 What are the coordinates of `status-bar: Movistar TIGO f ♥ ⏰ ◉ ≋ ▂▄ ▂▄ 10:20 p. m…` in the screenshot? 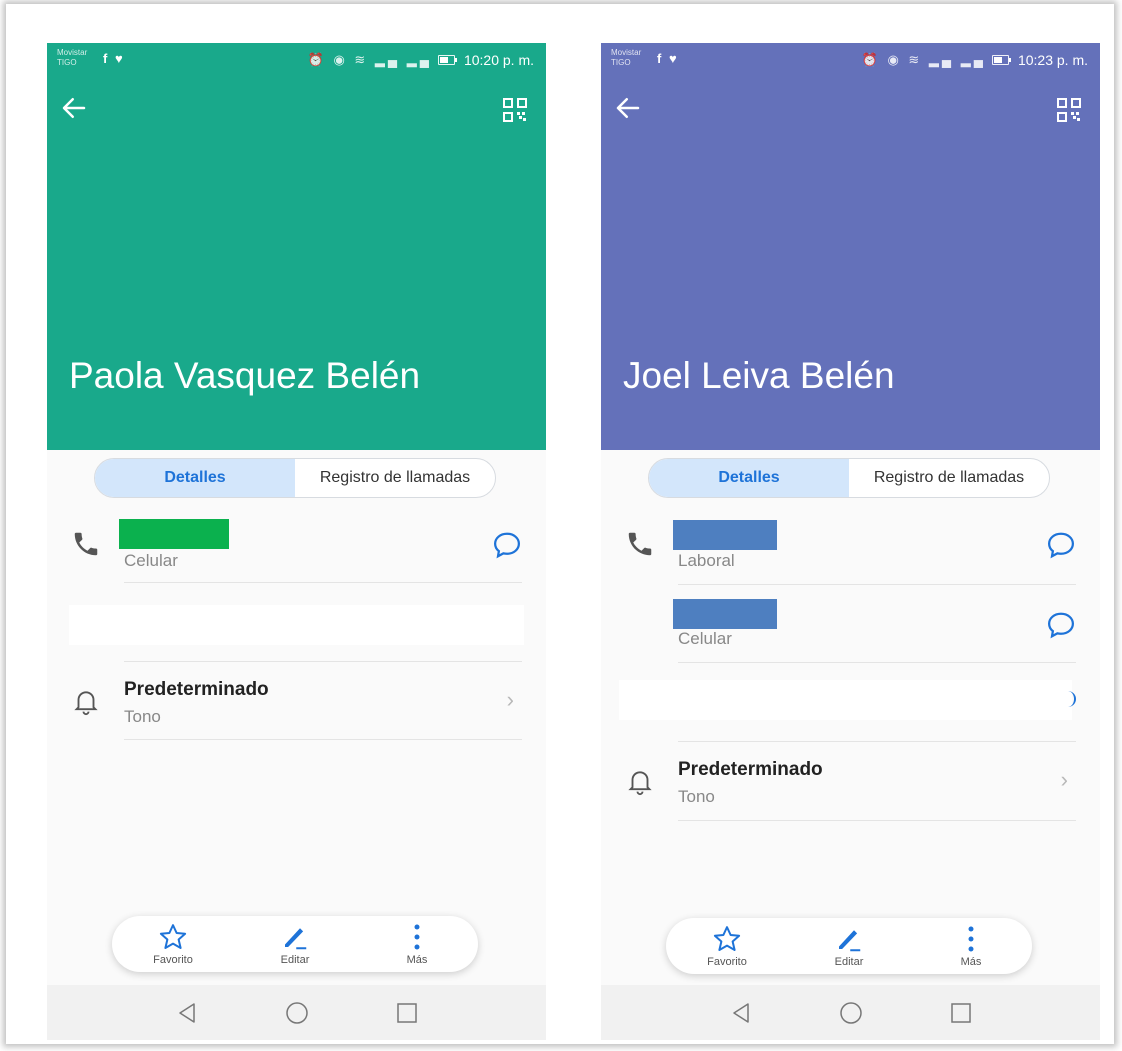 It's located at (296, 61).